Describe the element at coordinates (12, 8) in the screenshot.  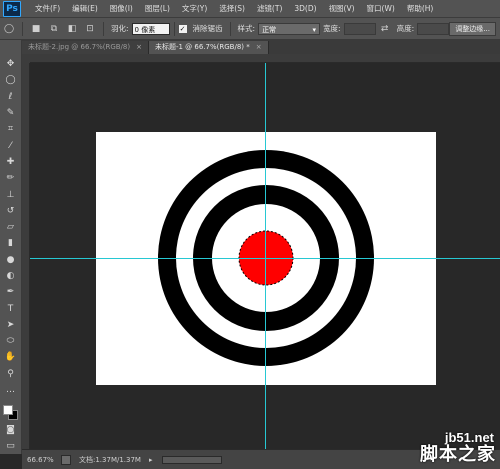
I see `app-logo: Ps` at that location.